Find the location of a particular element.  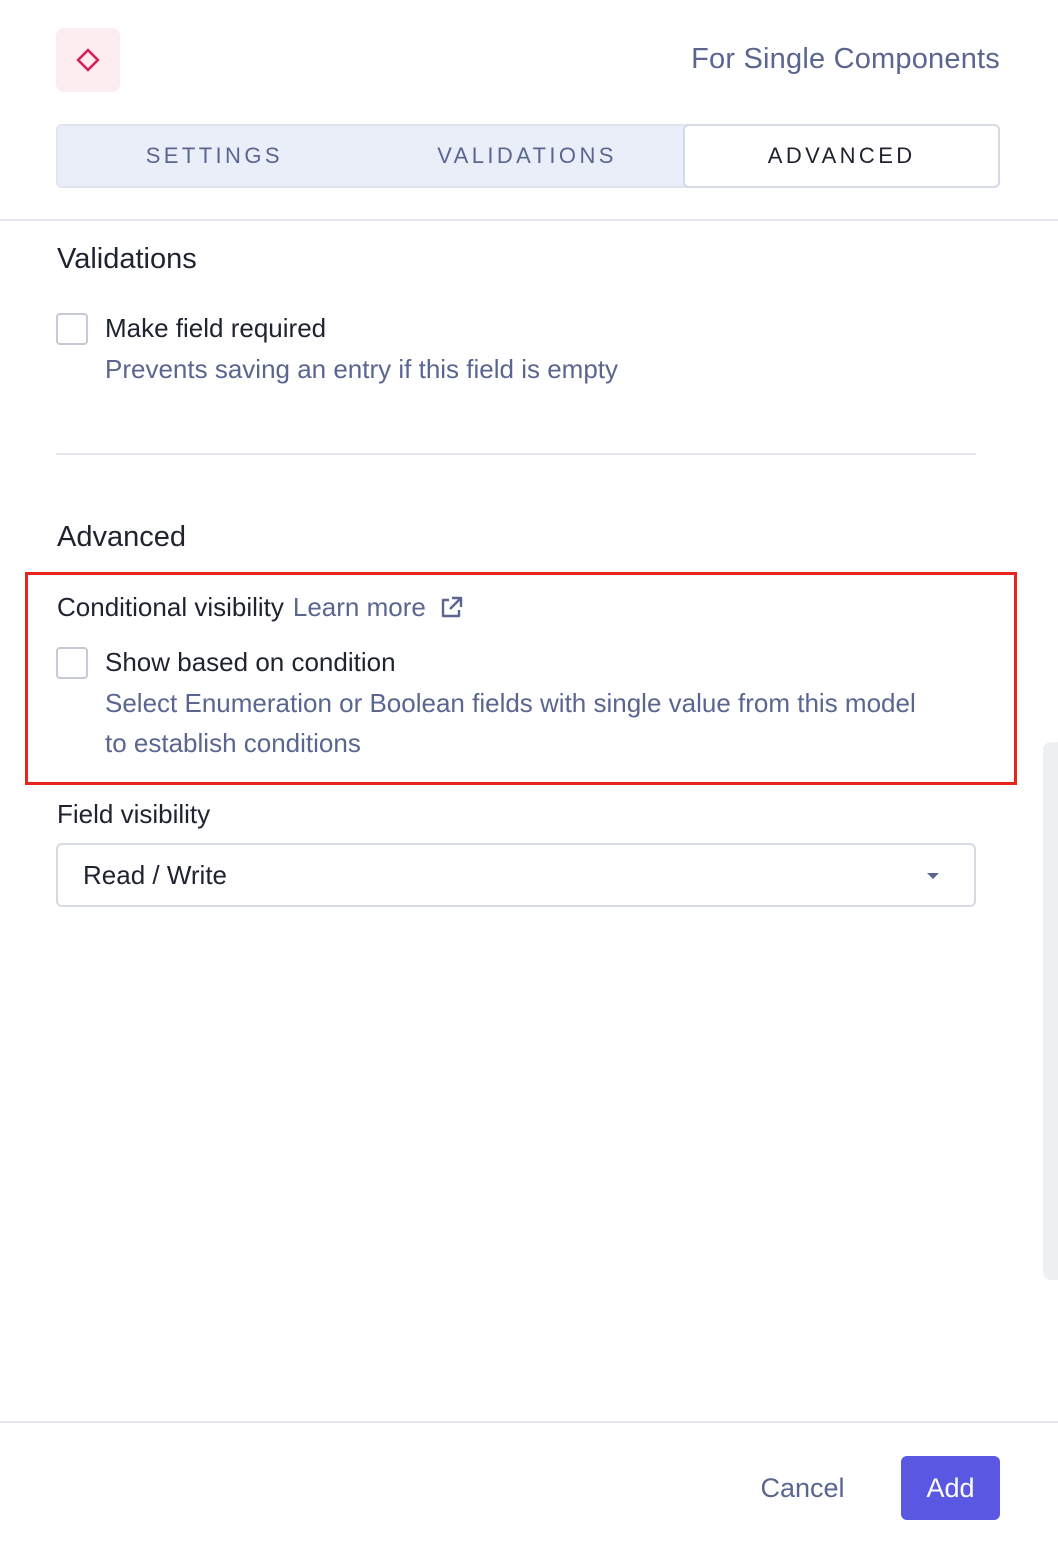

show-based-on-condition-help-line2: to establish conditions is located at coordinates (233, 743).